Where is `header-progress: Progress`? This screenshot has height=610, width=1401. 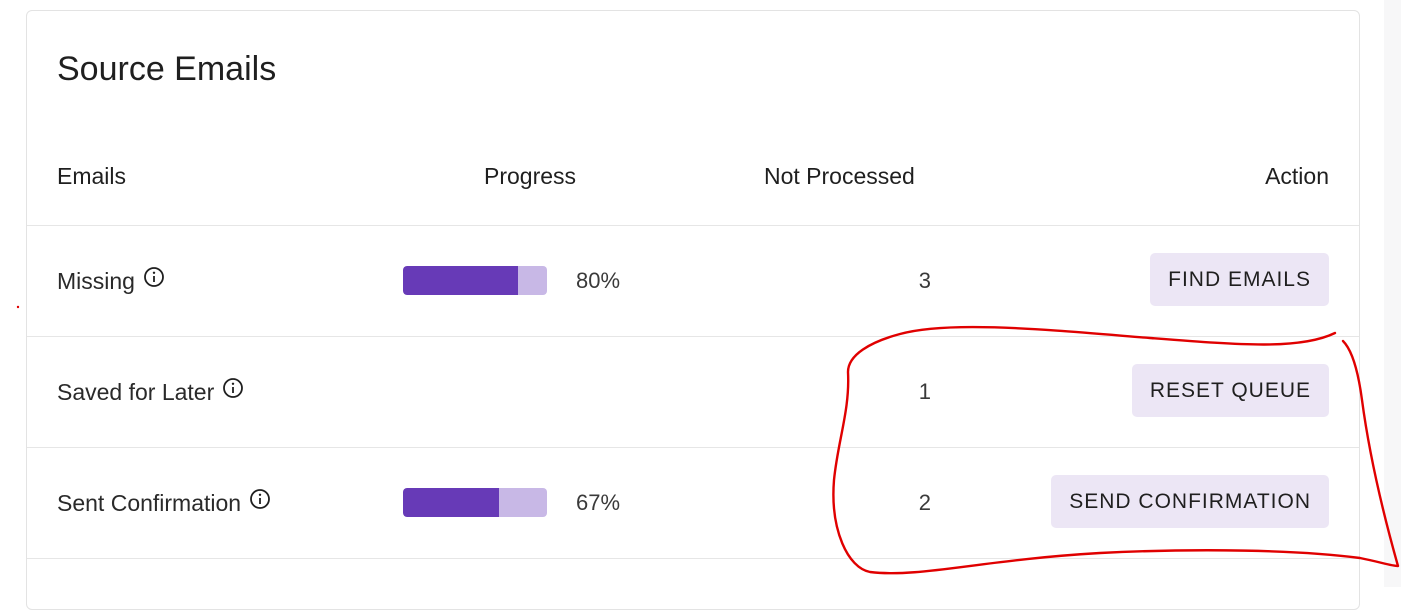
header-progress: Progress is located at coordinates (530, 176).